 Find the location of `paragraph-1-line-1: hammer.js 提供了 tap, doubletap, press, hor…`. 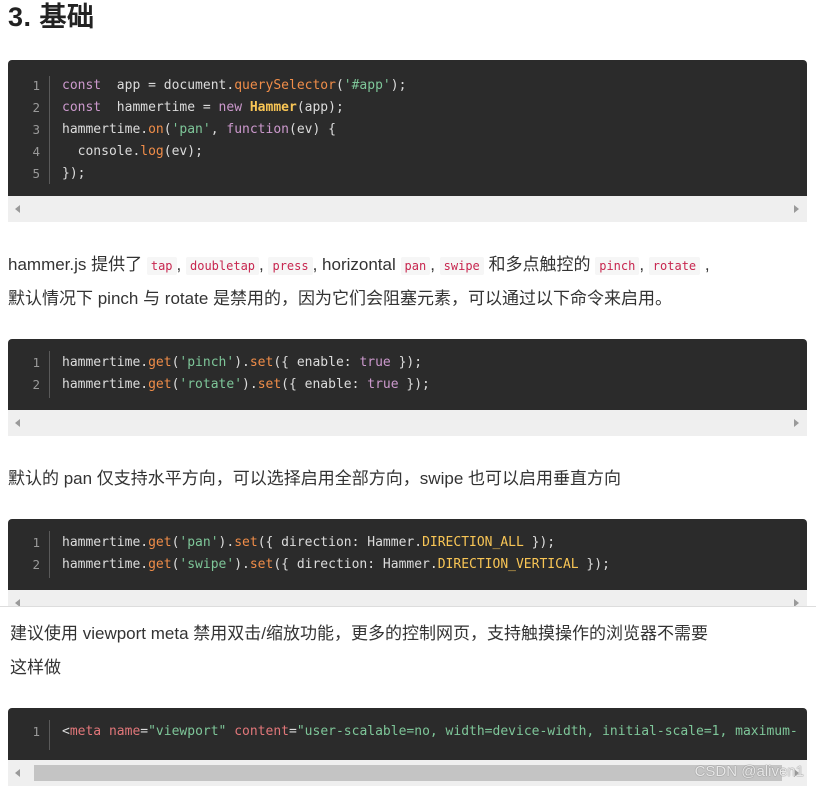

paragraph-1-line-1: hammer.js 提供了 tap, doubletap, press, hor… is located at coordinates (359, 265).